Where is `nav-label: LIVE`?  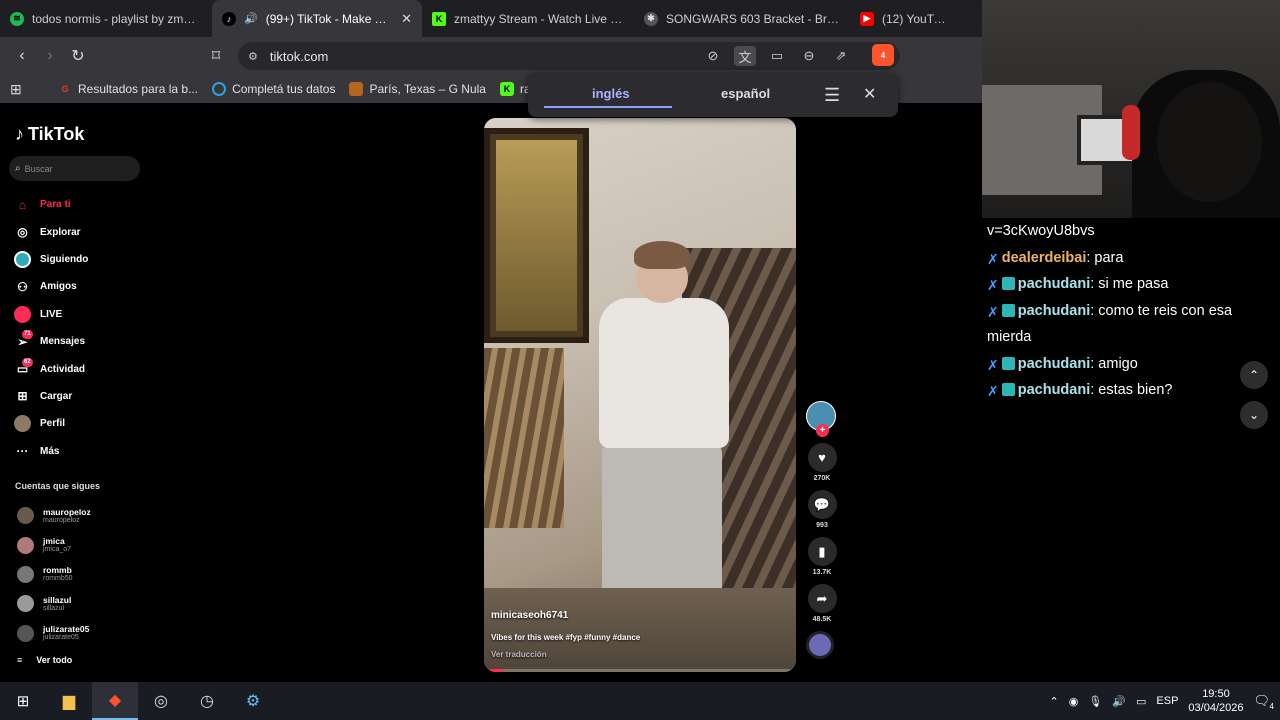 nav-label: LIVE is located at coordinates (51, 314).